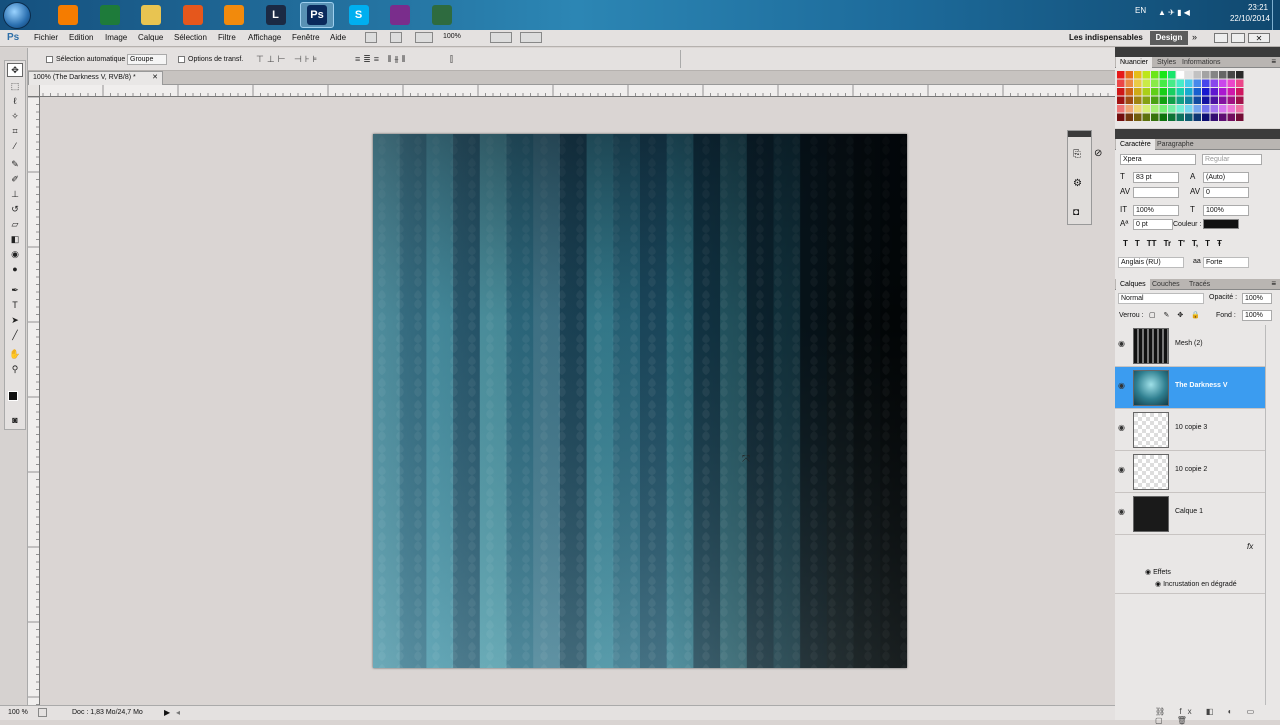 This screenshot has width=1280, height=725. I want to click on taskbar-app-winrar, so click(400, 15).